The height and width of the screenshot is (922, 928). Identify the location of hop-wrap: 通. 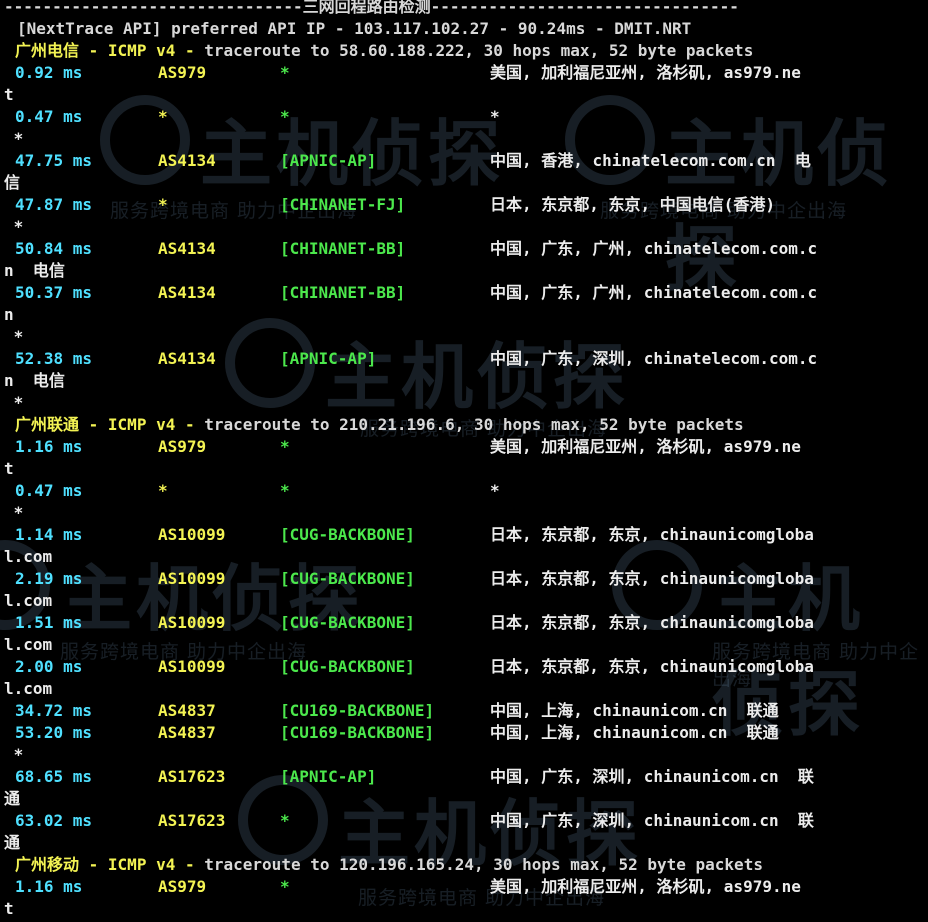
(466, 843).